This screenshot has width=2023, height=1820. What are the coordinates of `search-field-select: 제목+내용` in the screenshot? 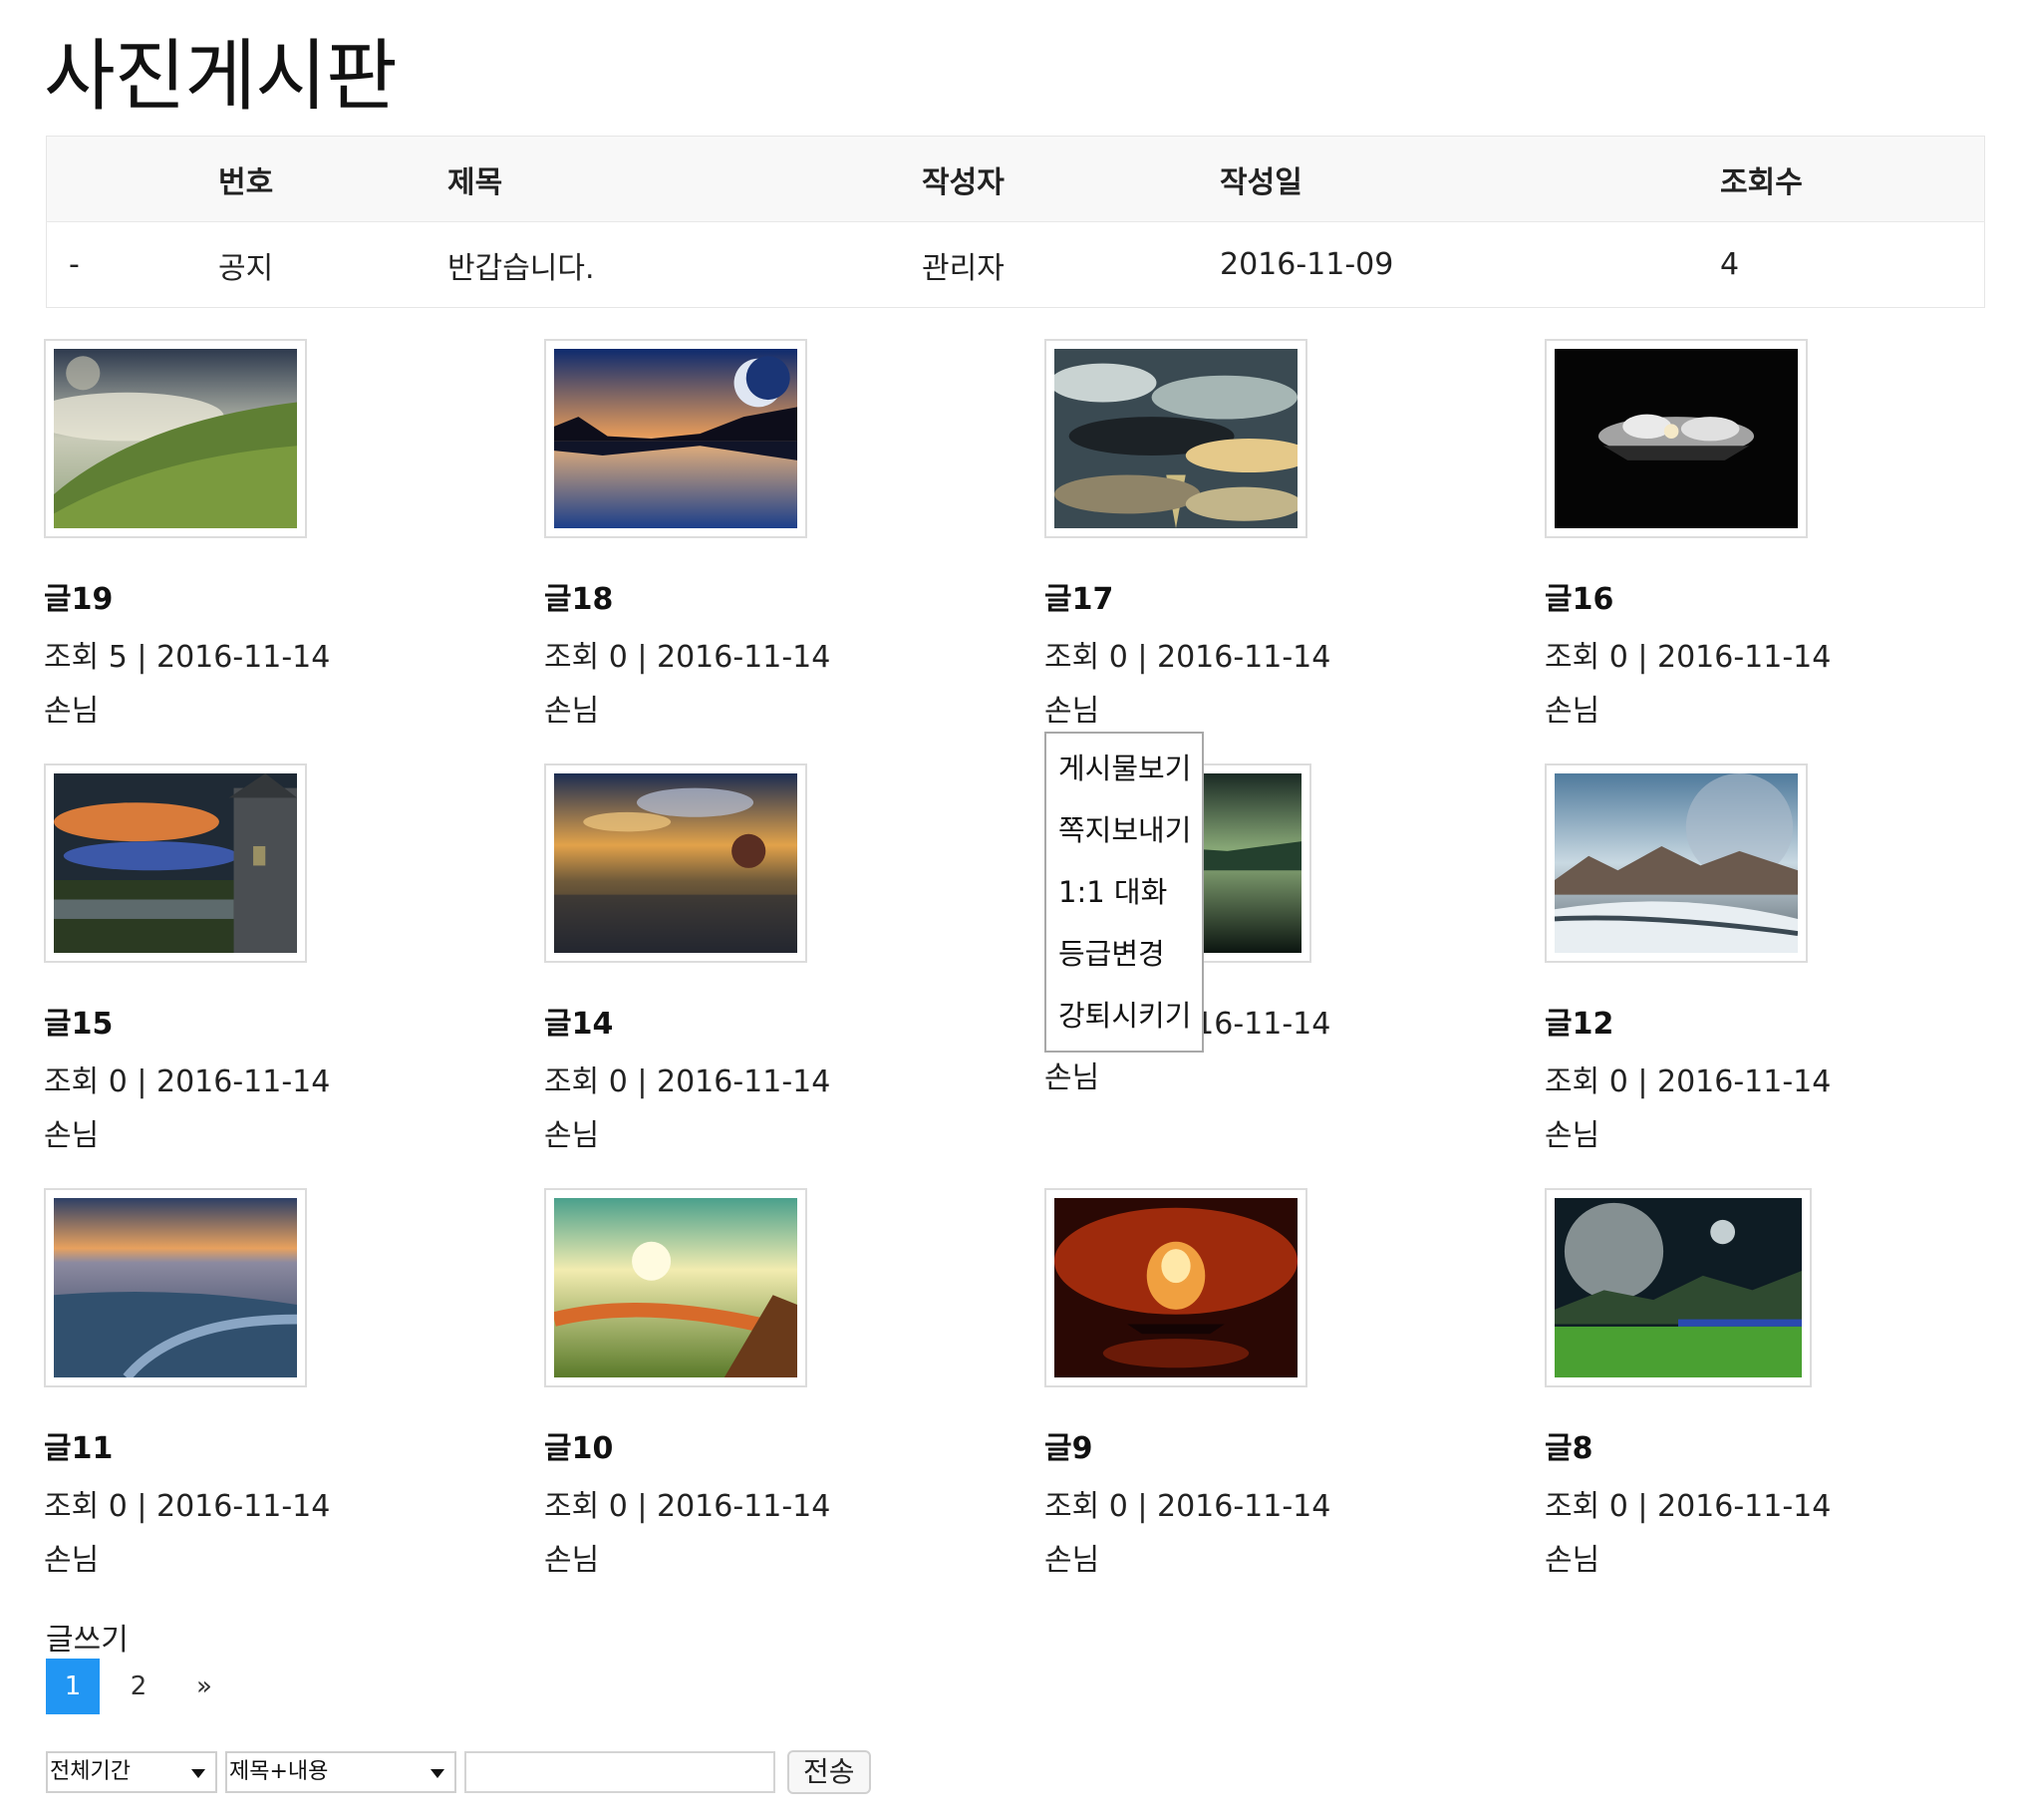 It's located at (340, 1772).